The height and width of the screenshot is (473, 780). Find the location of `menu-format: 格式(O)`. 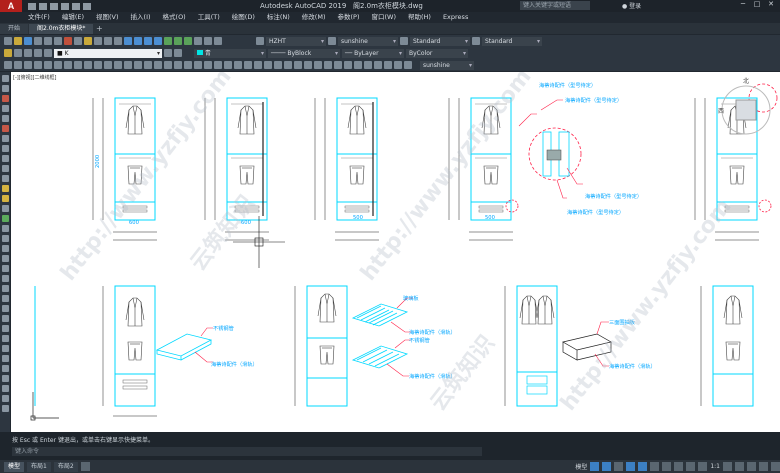

menu-format: 格式(O) is located at coordinates (174, 17).